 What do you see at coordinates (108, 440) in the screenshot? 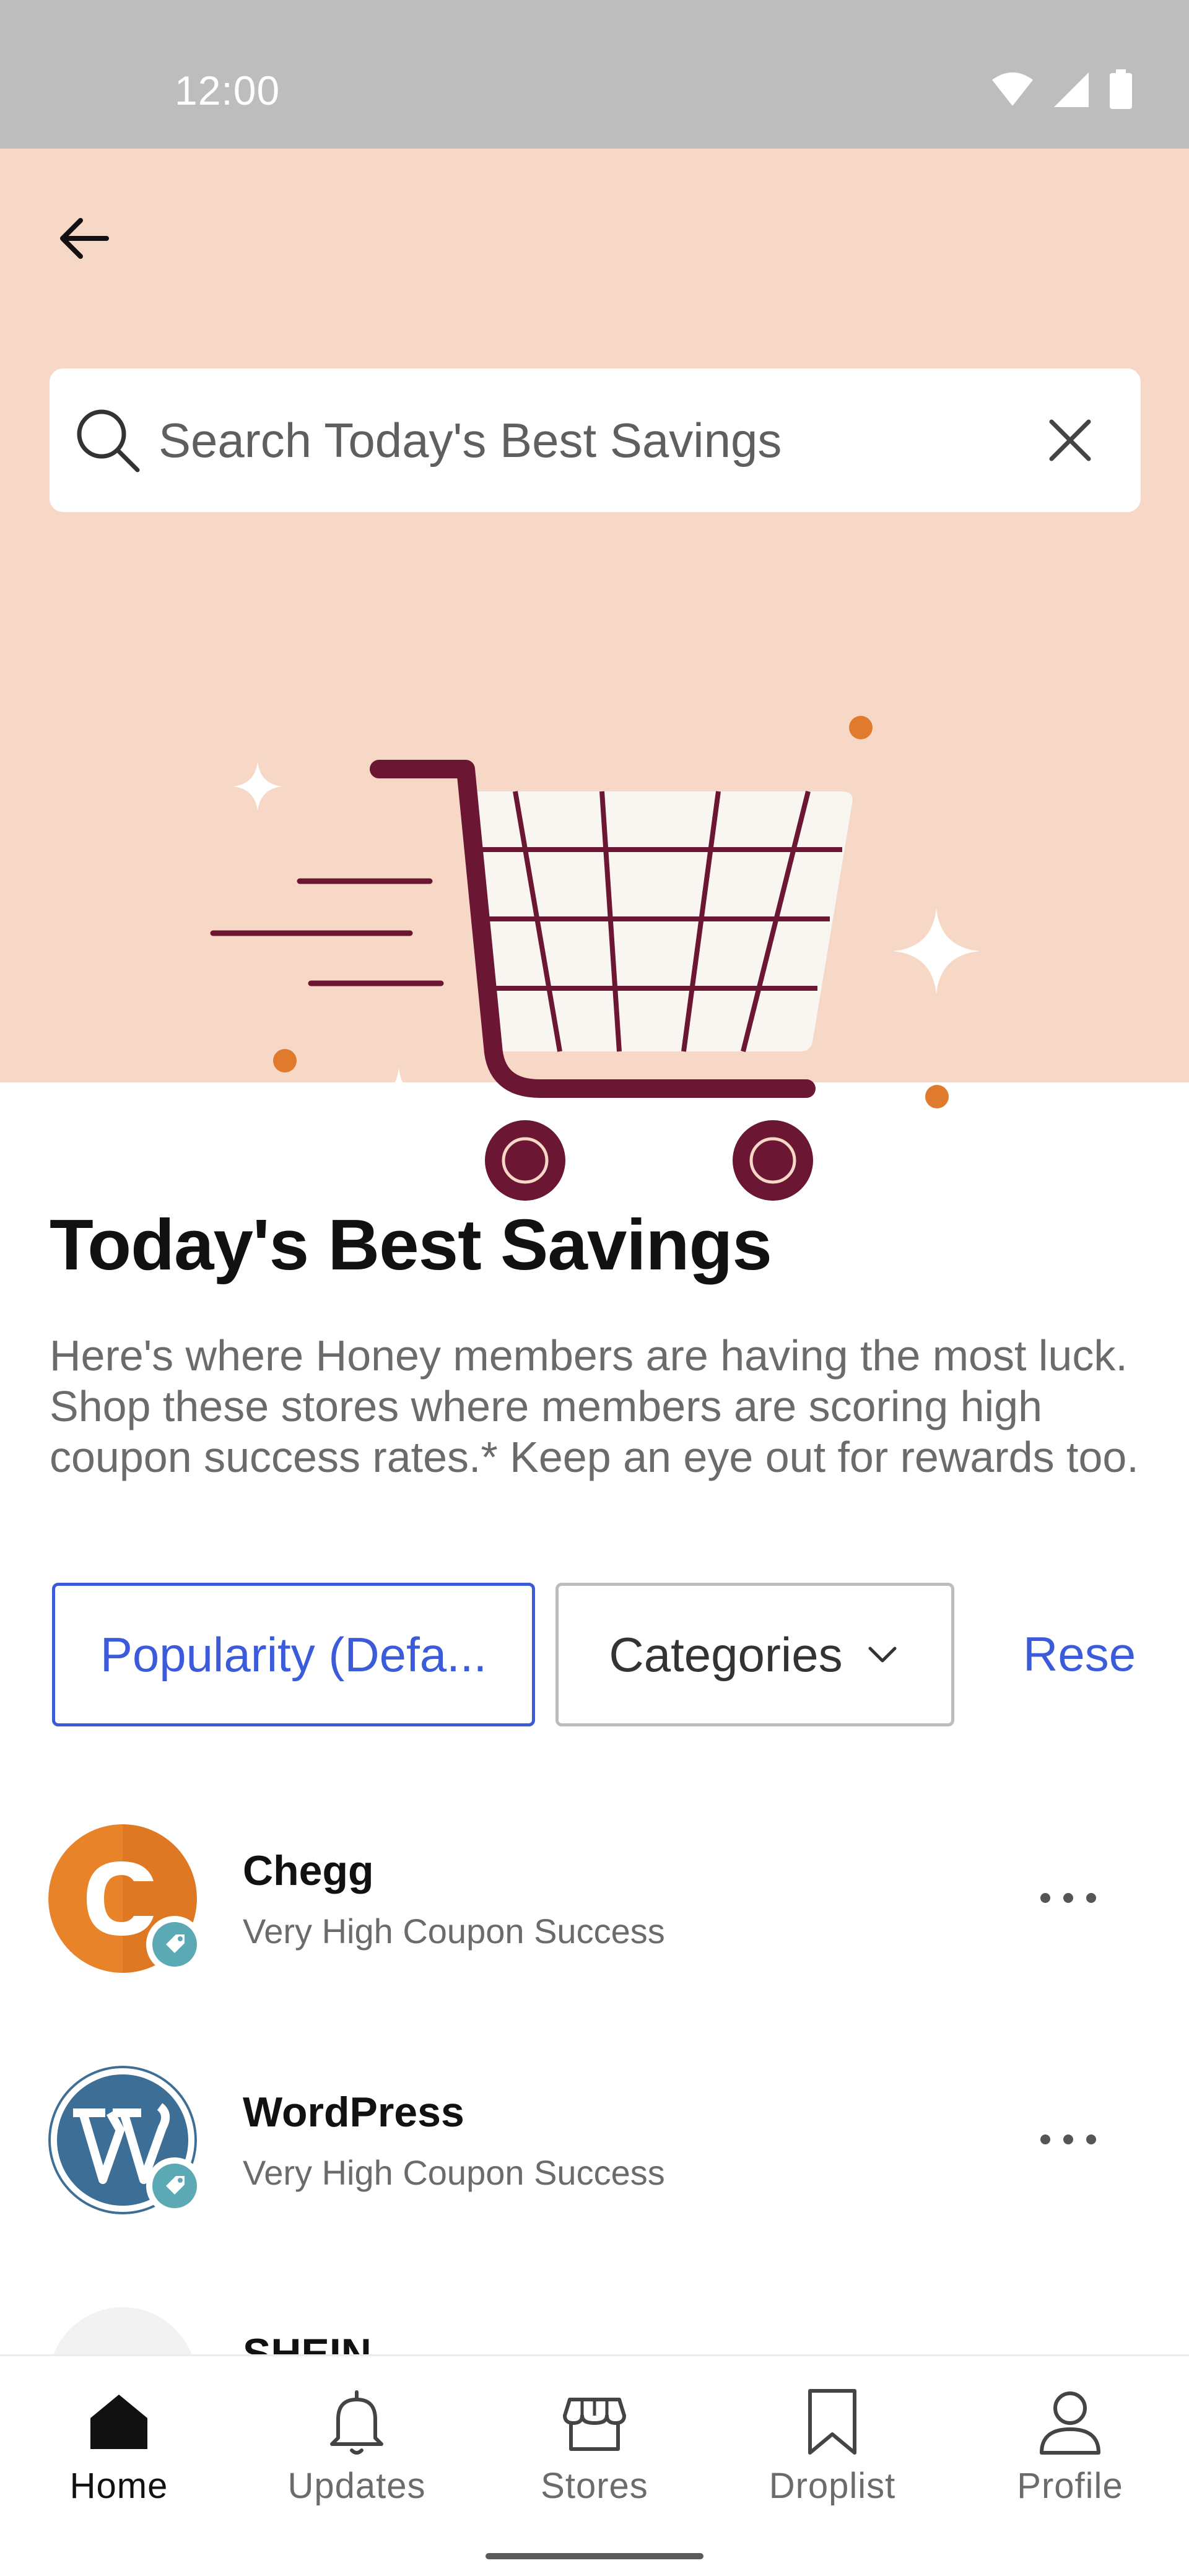
I see `search-icon` at bounding box center [108, 440].